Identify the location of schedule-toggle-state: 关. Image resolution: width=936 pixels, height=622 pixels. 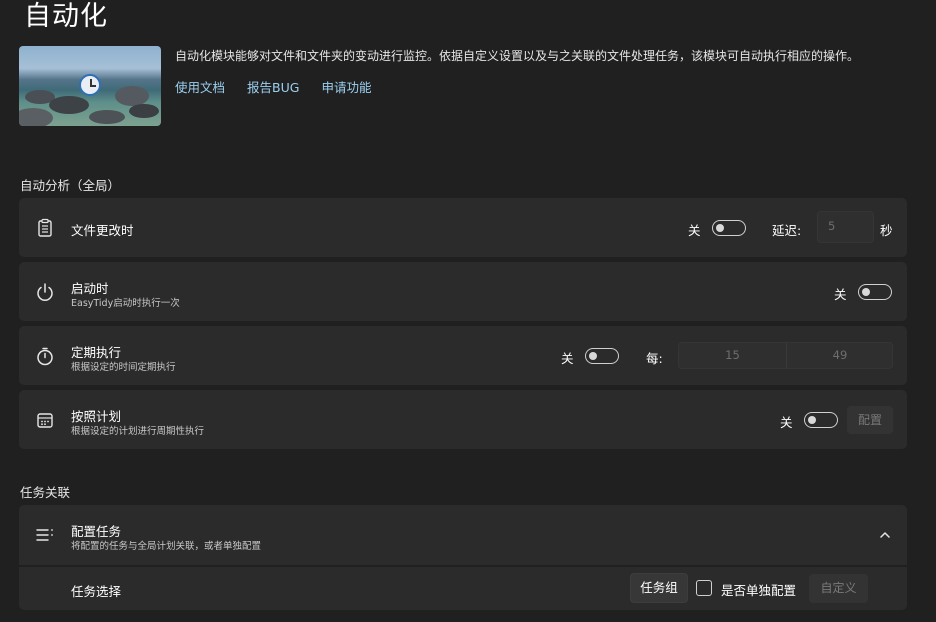
(786, 422).